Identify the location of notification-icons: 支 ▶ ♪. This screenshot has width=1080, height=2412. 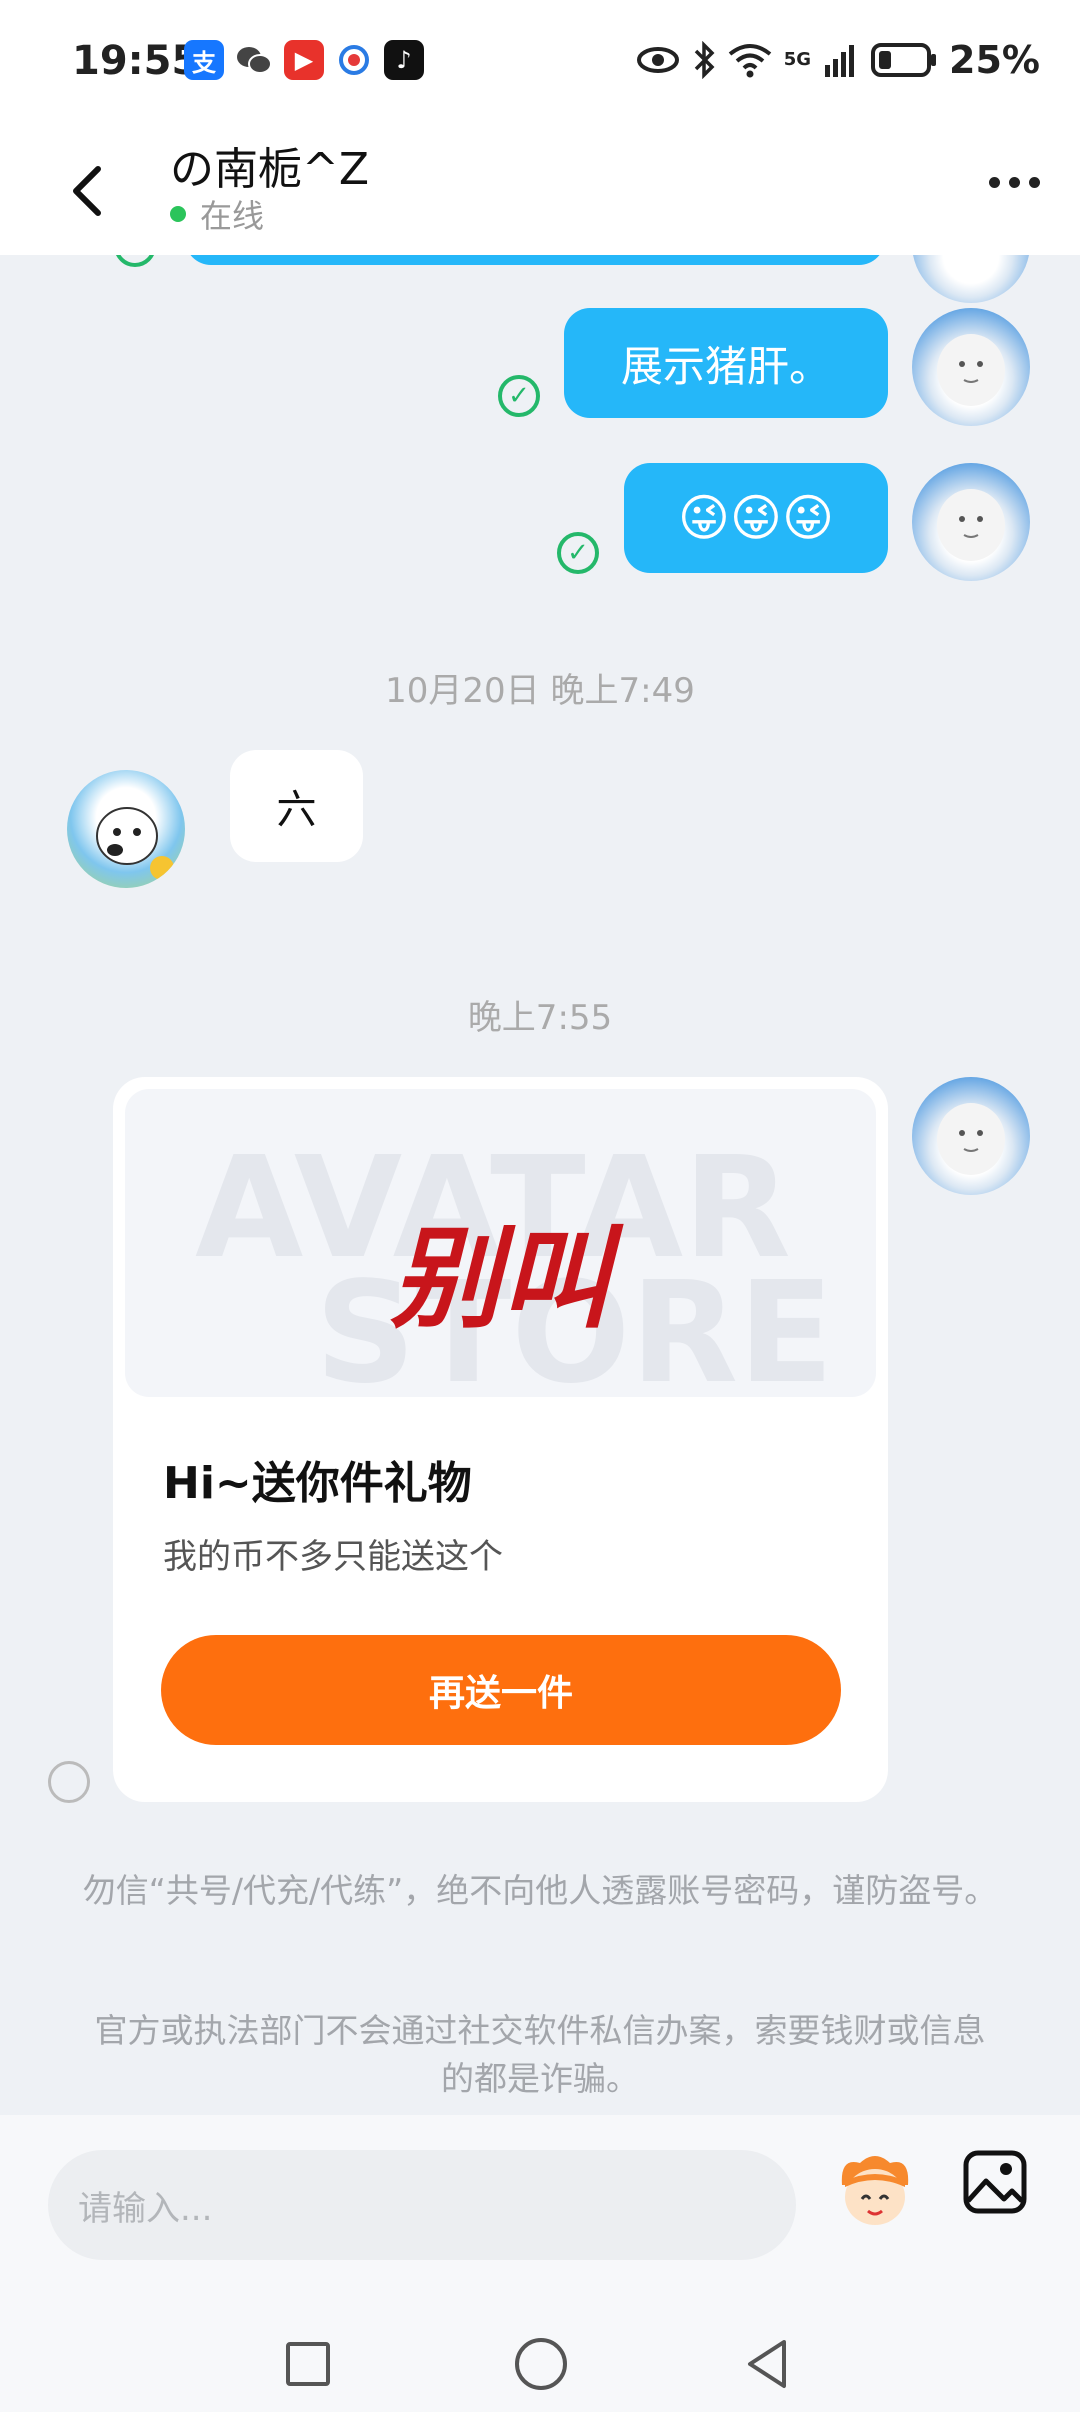
(304, 60).